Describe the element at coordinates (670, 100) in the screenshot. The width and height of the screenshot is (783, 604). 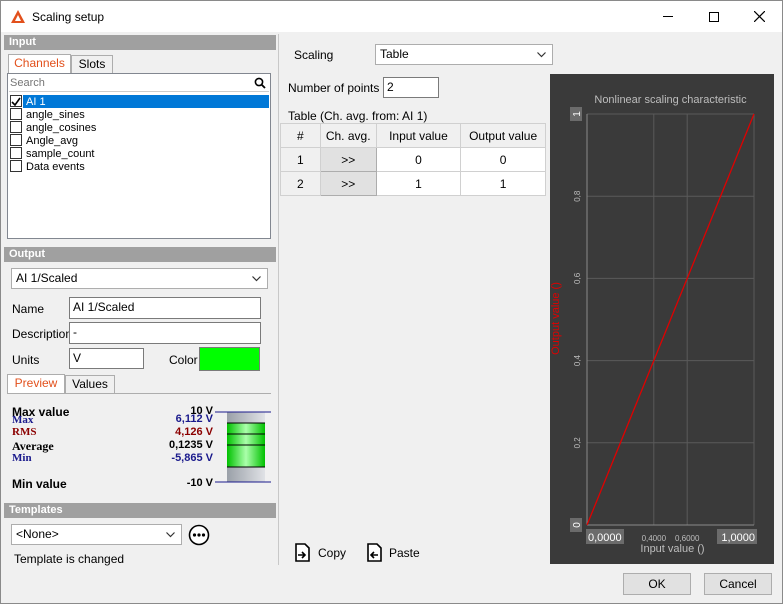
I see `chart-title: Nonlinear scaling characteristic` at that location.